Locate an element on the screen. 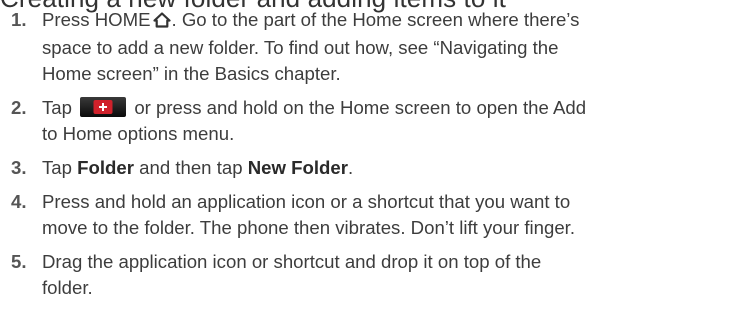 The width and height of the screenshot is (730, 309). step-item: 3. Tap Folder and then tap New Folder. is located at coordinates (363, 168).